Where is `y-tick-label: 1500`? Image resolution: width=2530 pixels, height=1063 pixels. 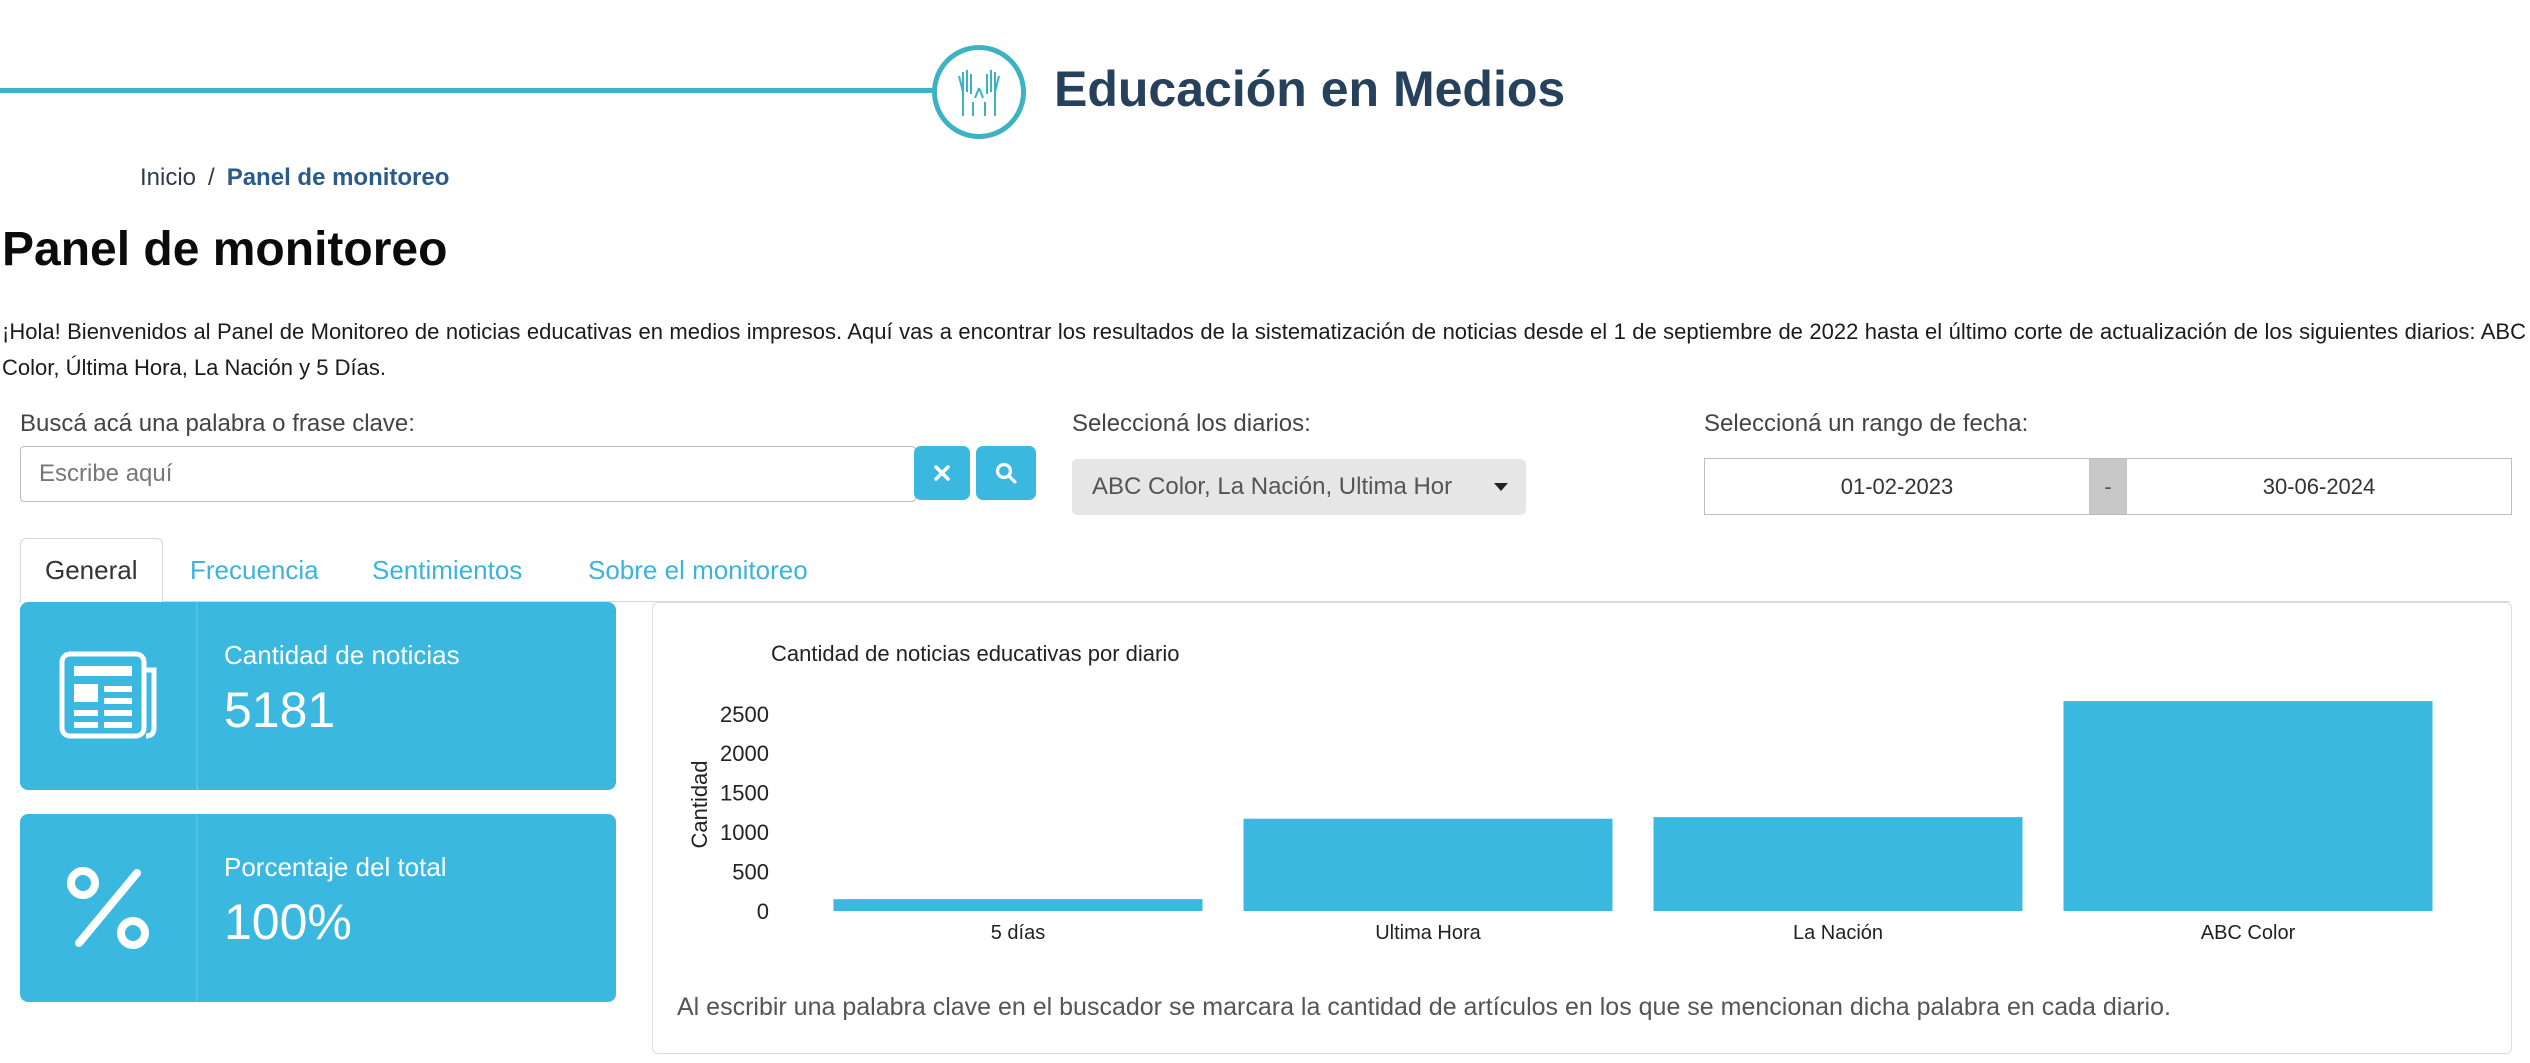 y-tick-label: 1500 is located at coordinates (744, 793).